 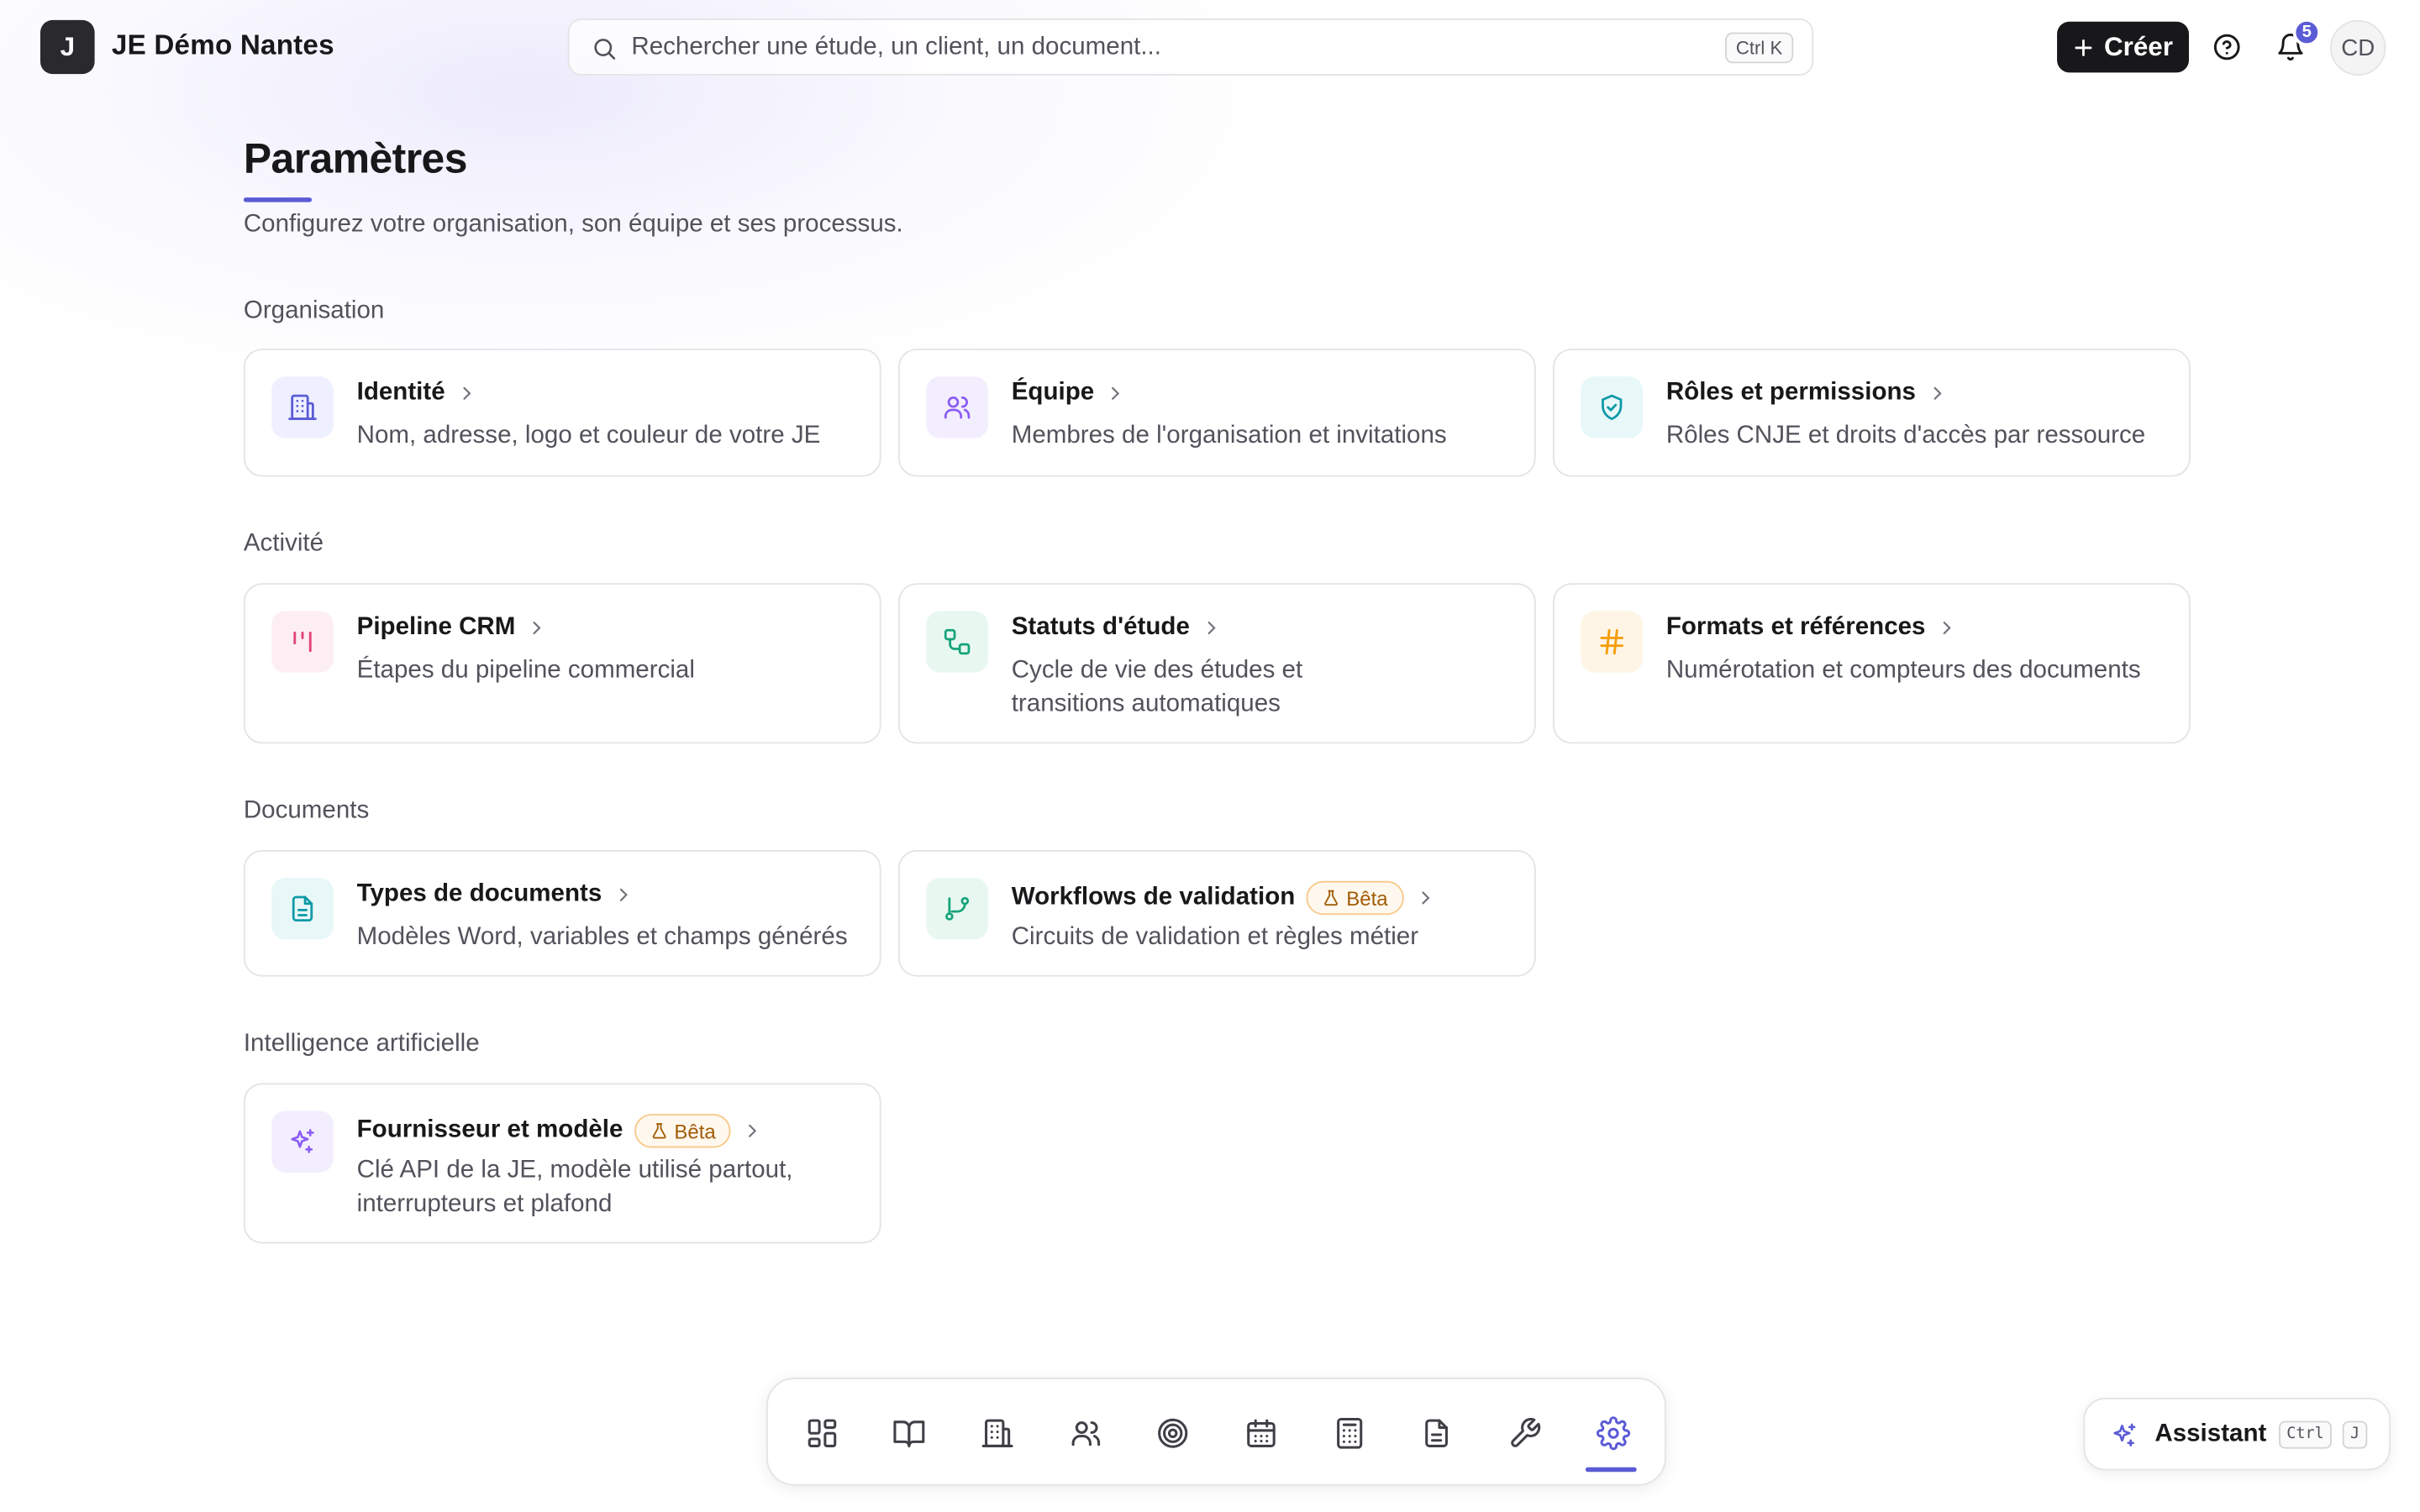 What do you see at coordinates (314, 310) in the screenshot?
I see `section-label-organisation: Organisation` at bounding box center [314, 310].